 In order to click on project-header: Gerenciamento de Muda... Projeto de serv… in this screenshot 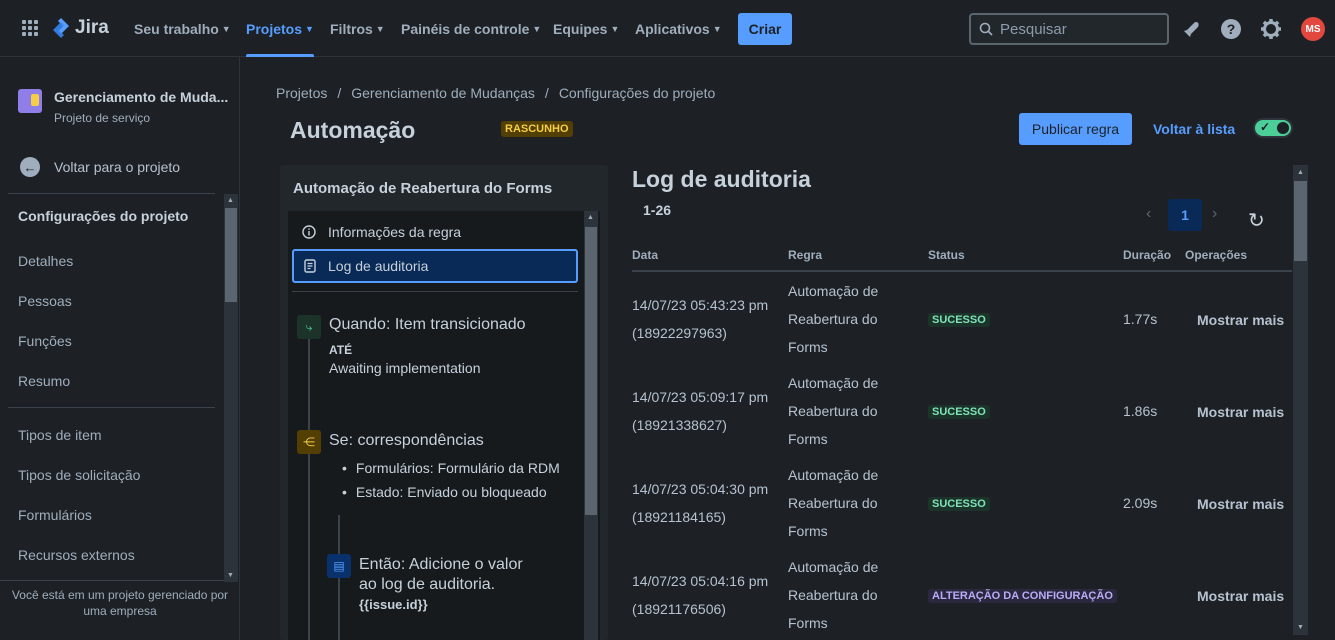, I will do `click(123, 107)`.